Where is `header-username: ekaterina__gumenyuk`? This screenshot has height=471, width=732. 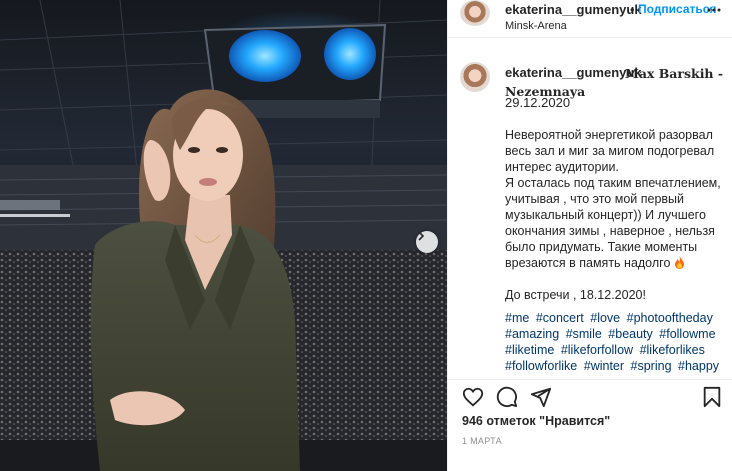 header-username: ekaterina__gumenyuk is located at coordinates (573, 9).